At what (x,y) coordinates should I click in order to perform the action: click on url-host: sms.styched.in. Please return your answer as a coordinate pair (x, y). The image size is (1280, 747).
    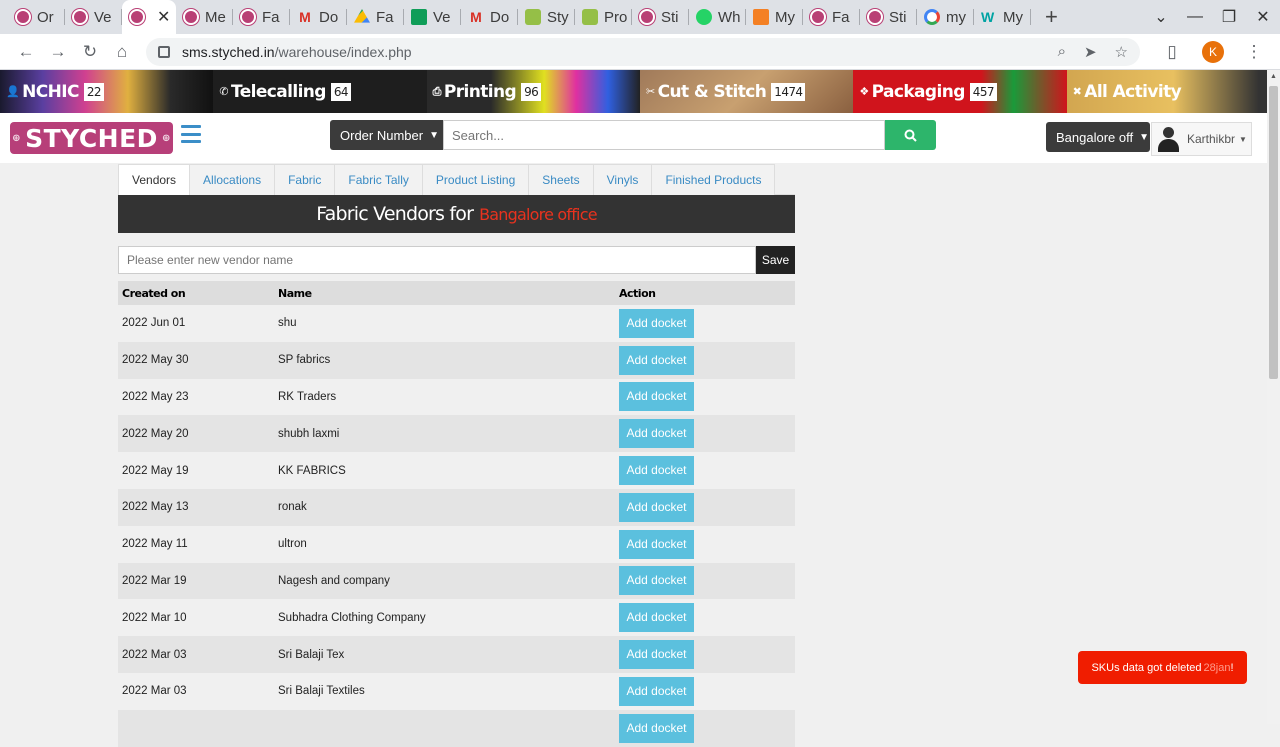
    Looking at the image, I should click on (228, 51).